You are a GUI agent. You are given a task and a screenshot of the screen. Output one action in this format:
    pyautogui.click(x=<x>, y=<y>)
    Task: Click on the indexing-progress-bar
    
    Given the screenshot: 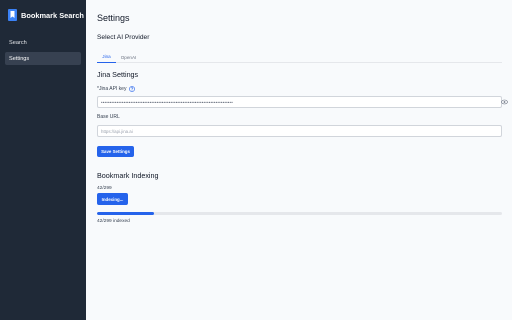 What is the action you would take?
    pyautogui.click(x=299, y=213)
    